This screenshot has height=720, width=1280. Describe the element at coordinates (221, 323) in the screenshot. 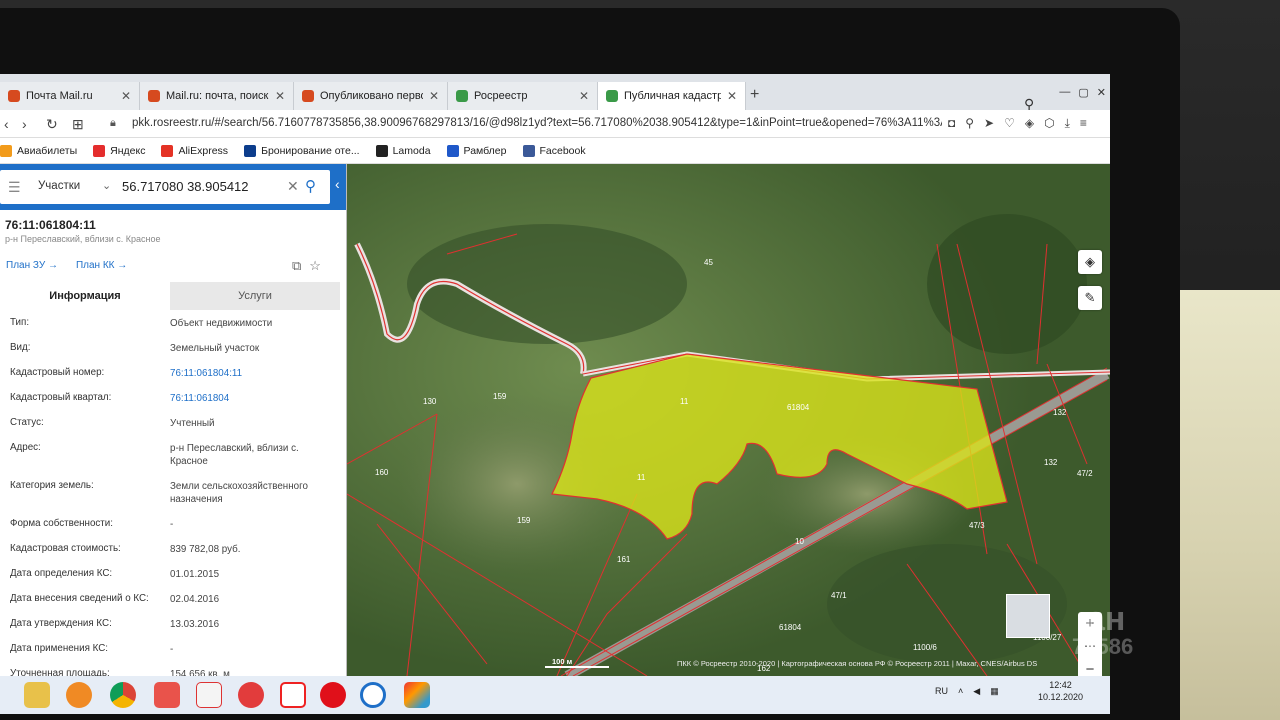

I see `property-value: Объект недвижимости` at that location.